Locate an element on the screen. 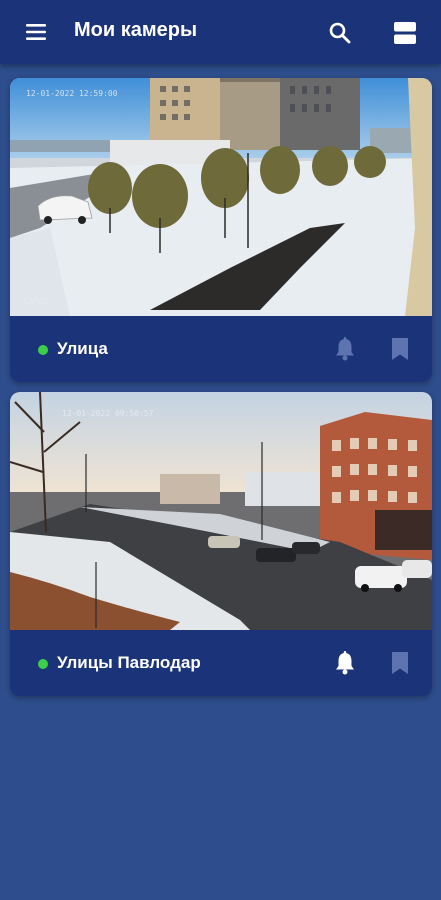  camera-card-footer: Улицы Павлодар is located at coordinates (221, 663).